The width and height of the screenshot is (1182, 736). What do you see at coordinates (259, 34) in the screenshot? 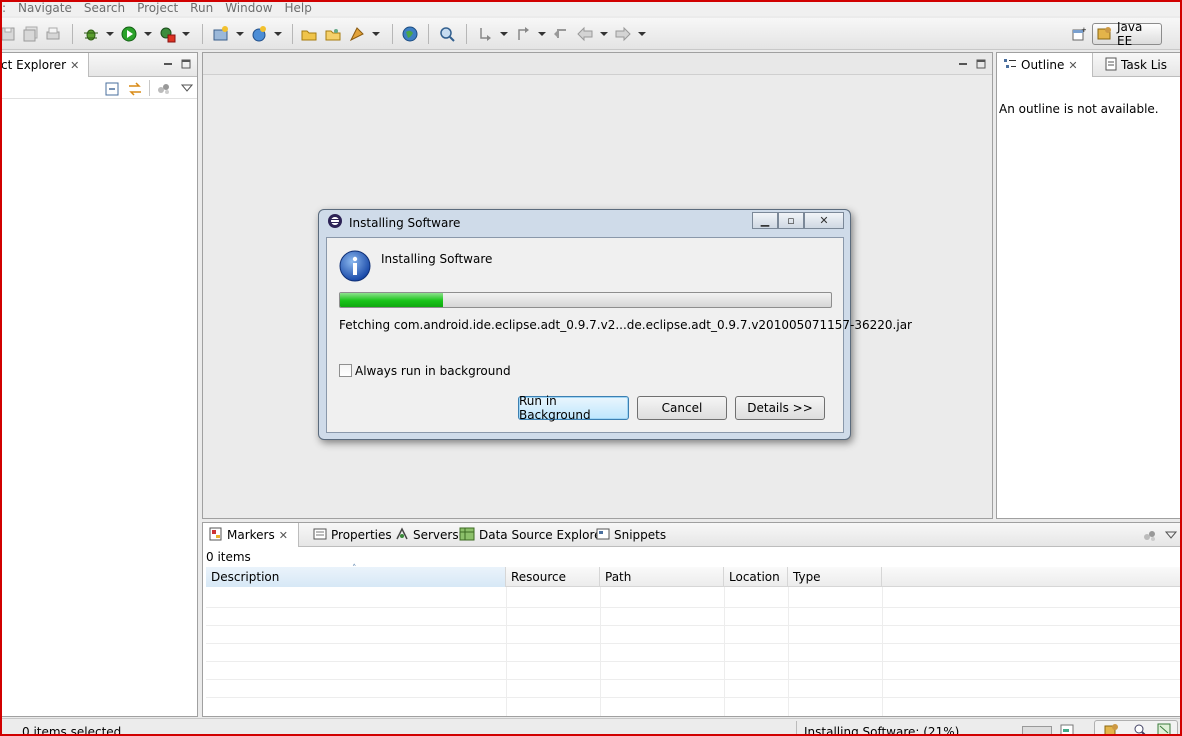
I see `new-web-icon` at bounding box center [259, 34].